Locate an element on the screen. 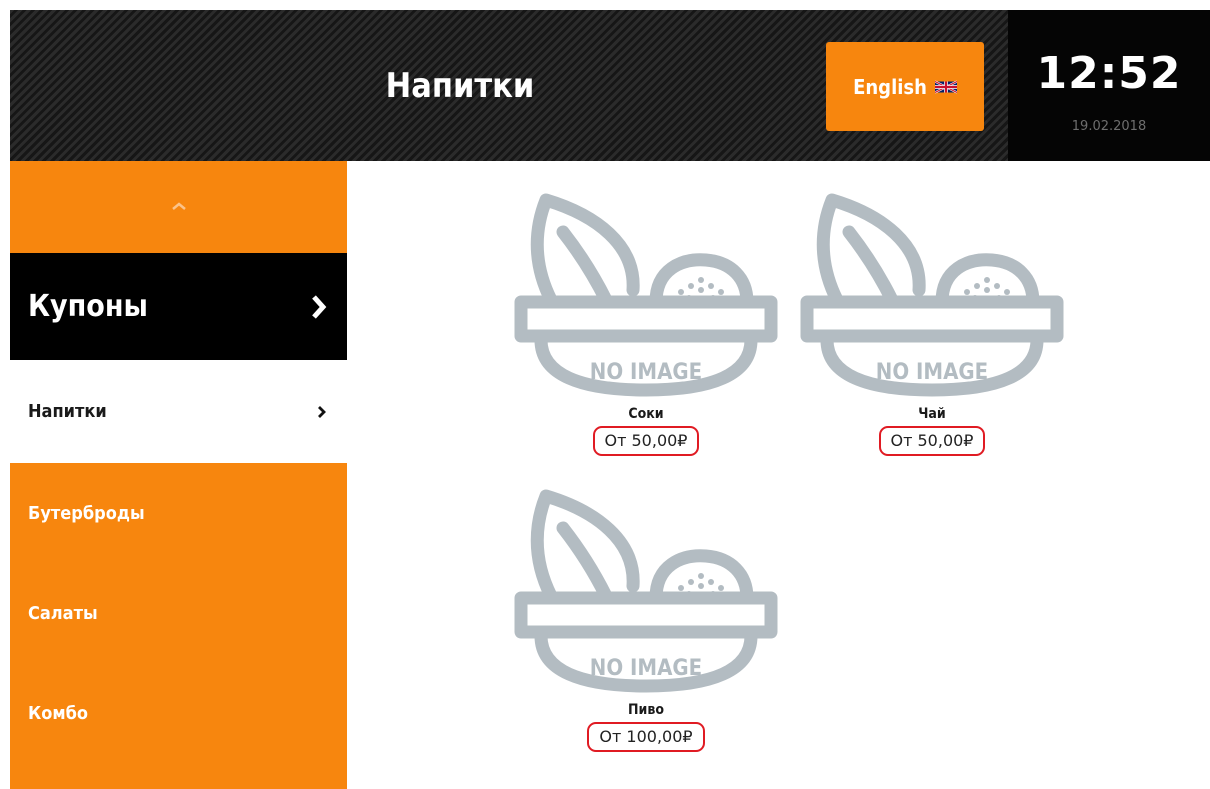 This screenshot has height=789, width=1210. clock-panel: 12:52 19.02.2018 is located at coordinates (1109, 85).